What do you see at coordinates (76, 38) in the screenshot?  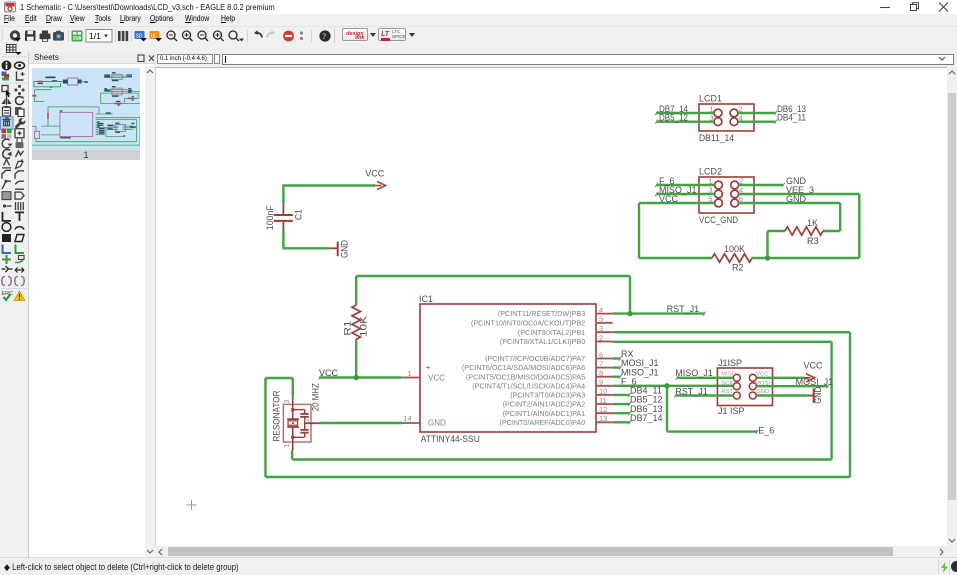 I see `svg-text: NFO` at bounding box center [76, 38].